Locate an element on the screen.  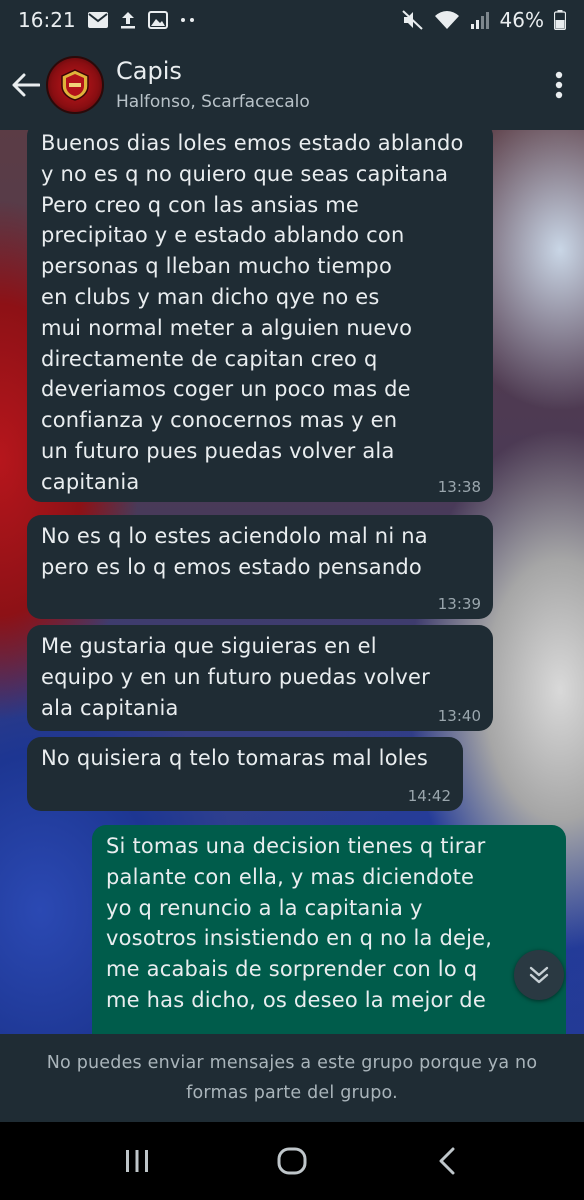
battery-icon is located at coordinates (560, 20).